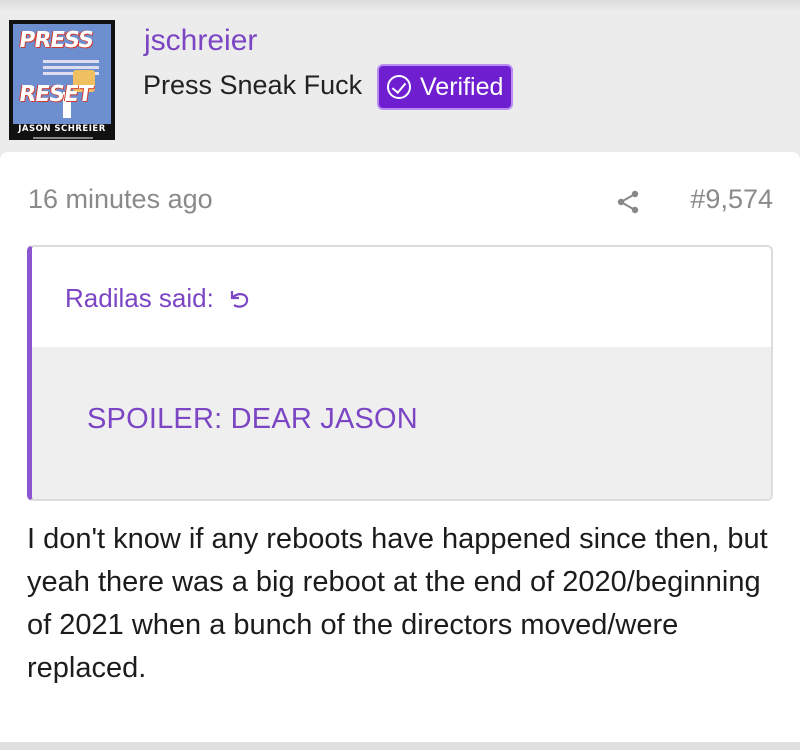  What do you see at coordinates (253, 85) in the screenshot?
I see `user-title: Press Sneak Fuck` at bounding box center [253, 85].